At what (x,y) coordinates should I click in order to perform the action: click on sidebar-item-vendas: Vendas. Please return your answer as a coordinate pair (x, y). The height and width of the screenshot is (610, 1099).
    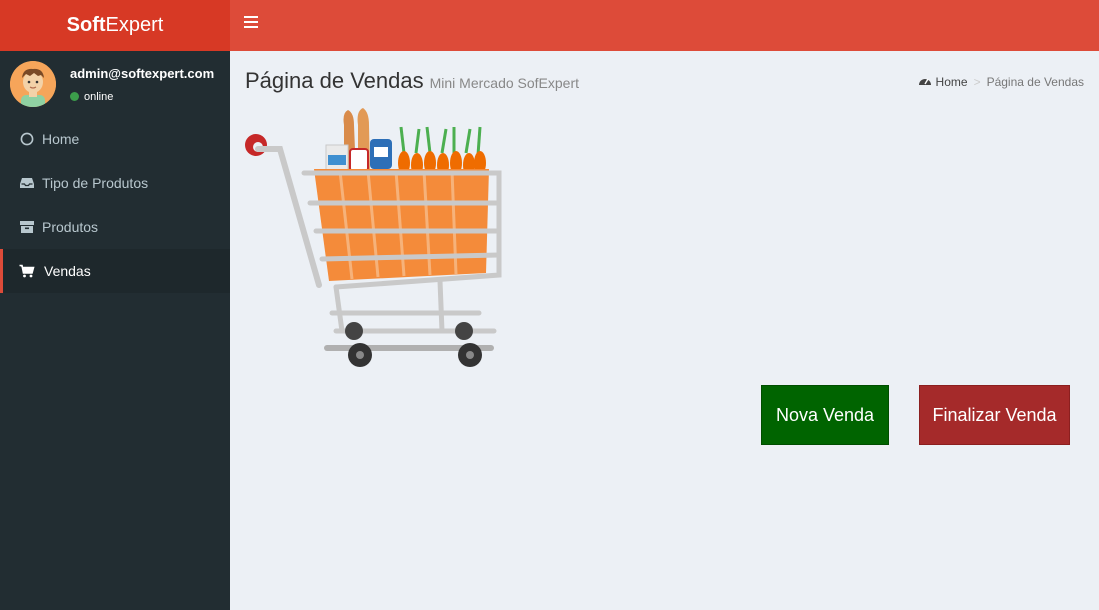
    Looking at the image, I should click on (115, 271).